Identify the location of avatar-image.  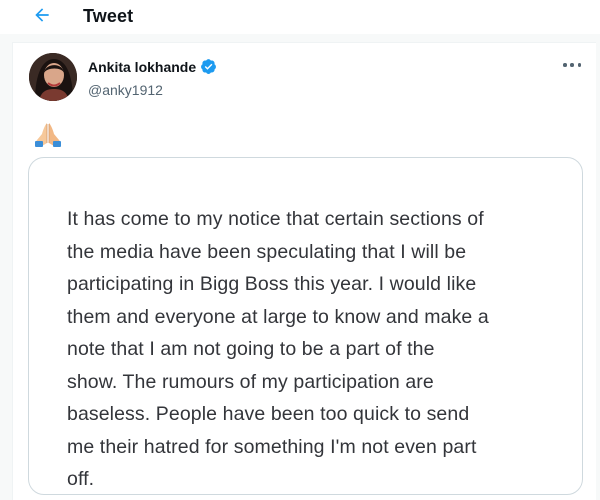
(53, 77).